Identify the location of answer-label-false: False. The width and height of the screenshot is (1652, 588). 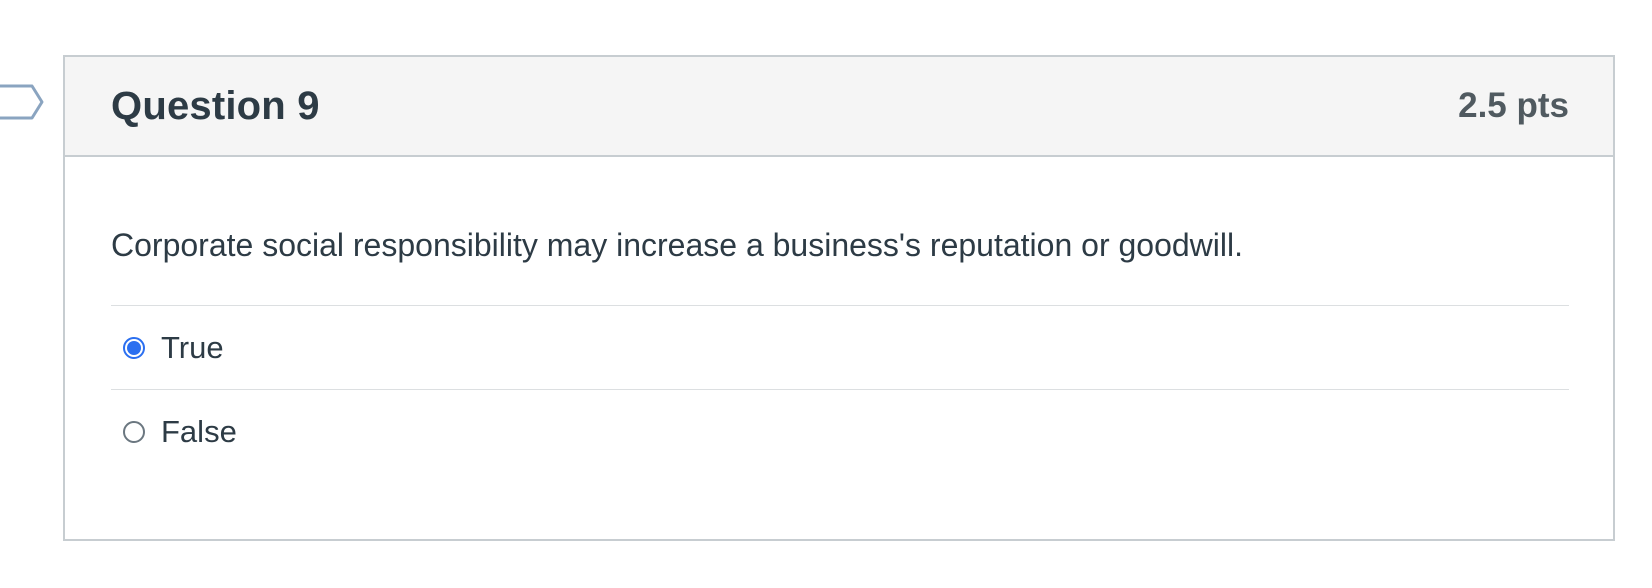
(199, 432).